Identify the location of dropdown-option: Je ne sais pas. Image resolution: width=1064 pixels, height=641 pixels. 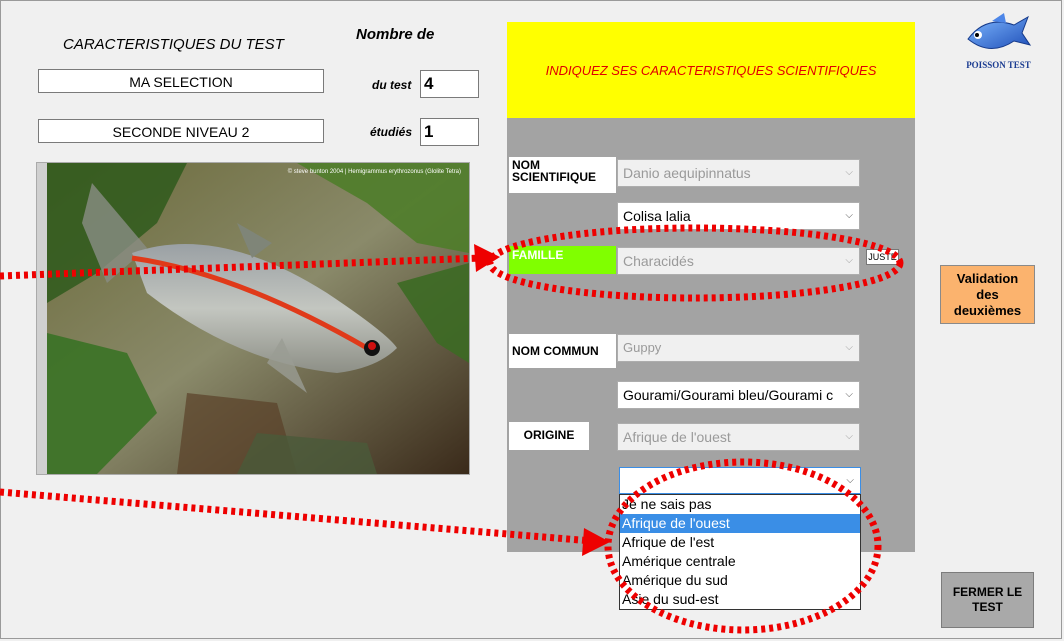
(740, 504).